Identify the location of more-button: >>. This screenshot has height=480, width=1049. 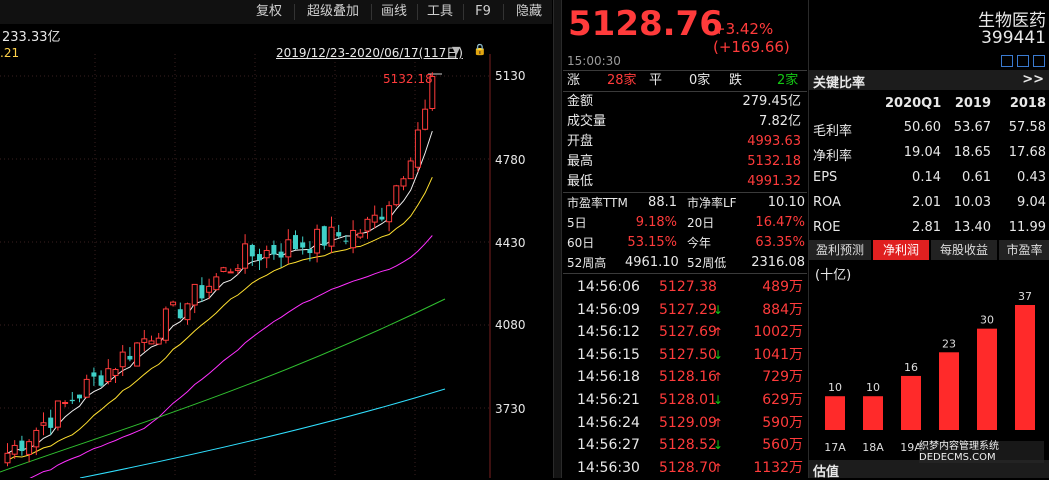
(1033, 79).